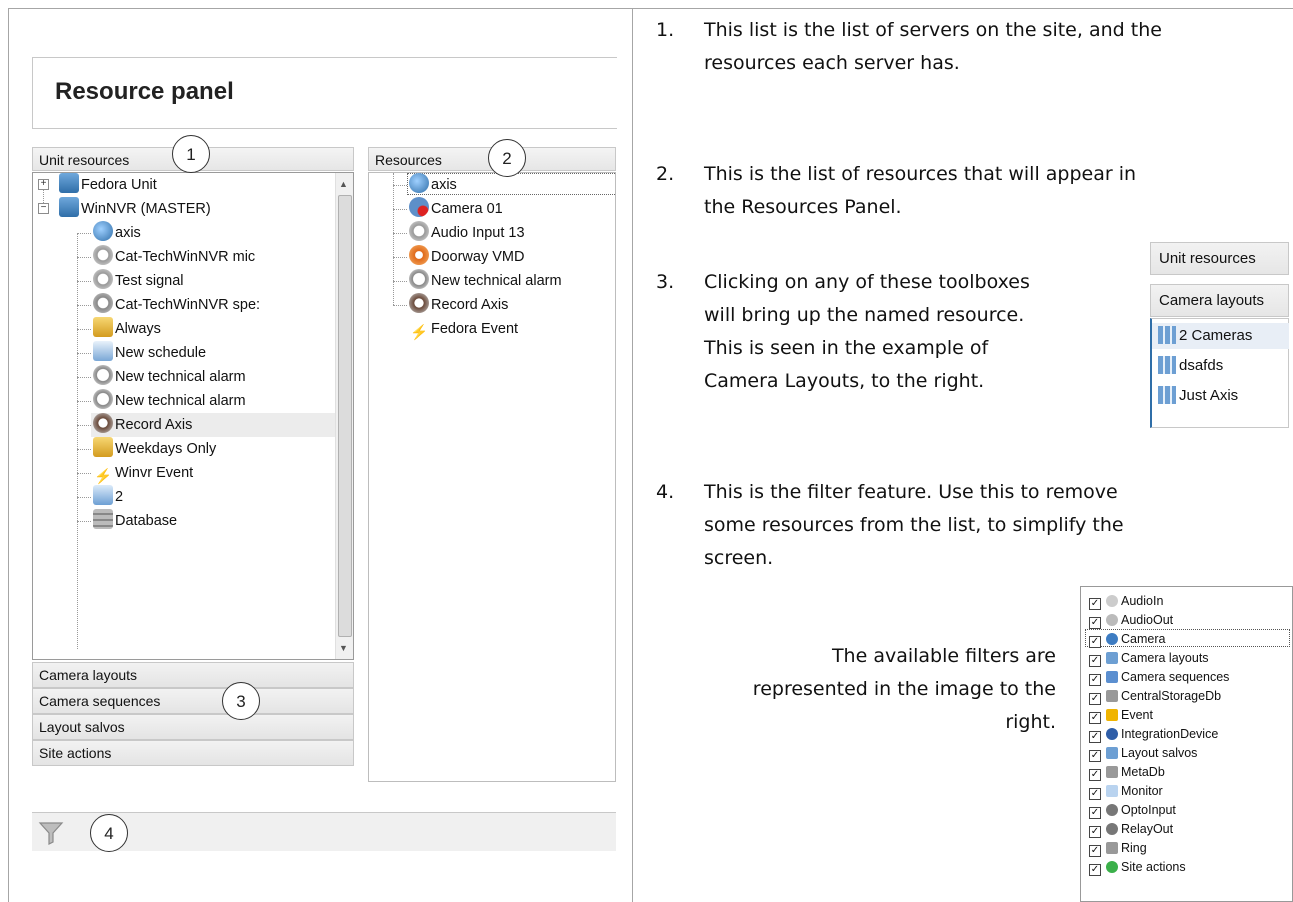  What do you see at coordinates (174, 257) in the screenshot?
I see `tree-item-cat-techwinnvr-mic: Cat-TechWinNVR mic` at bounding box center [174, 257].